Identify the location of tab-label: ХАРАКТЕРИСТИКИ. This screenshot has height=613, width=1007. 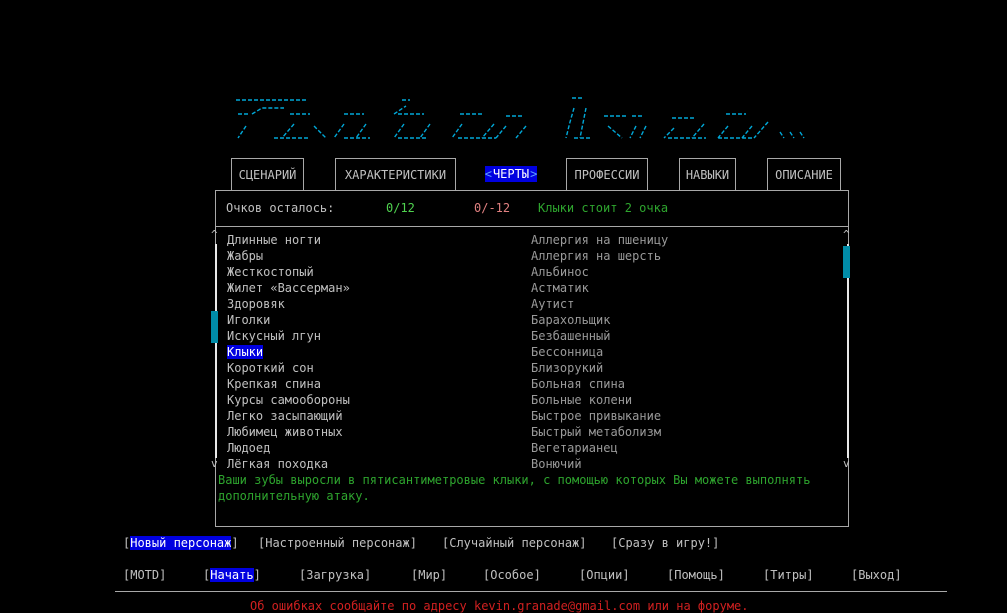
(395, 175).